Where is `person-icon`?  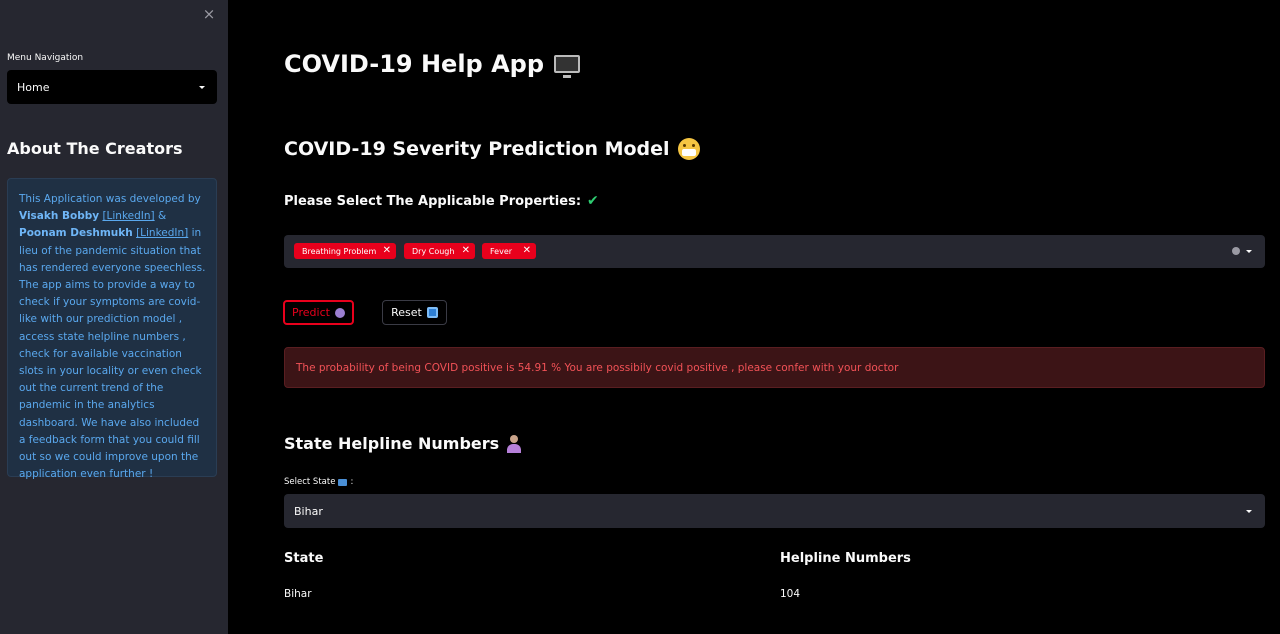
person-icon is located at coordinates (514, 443).